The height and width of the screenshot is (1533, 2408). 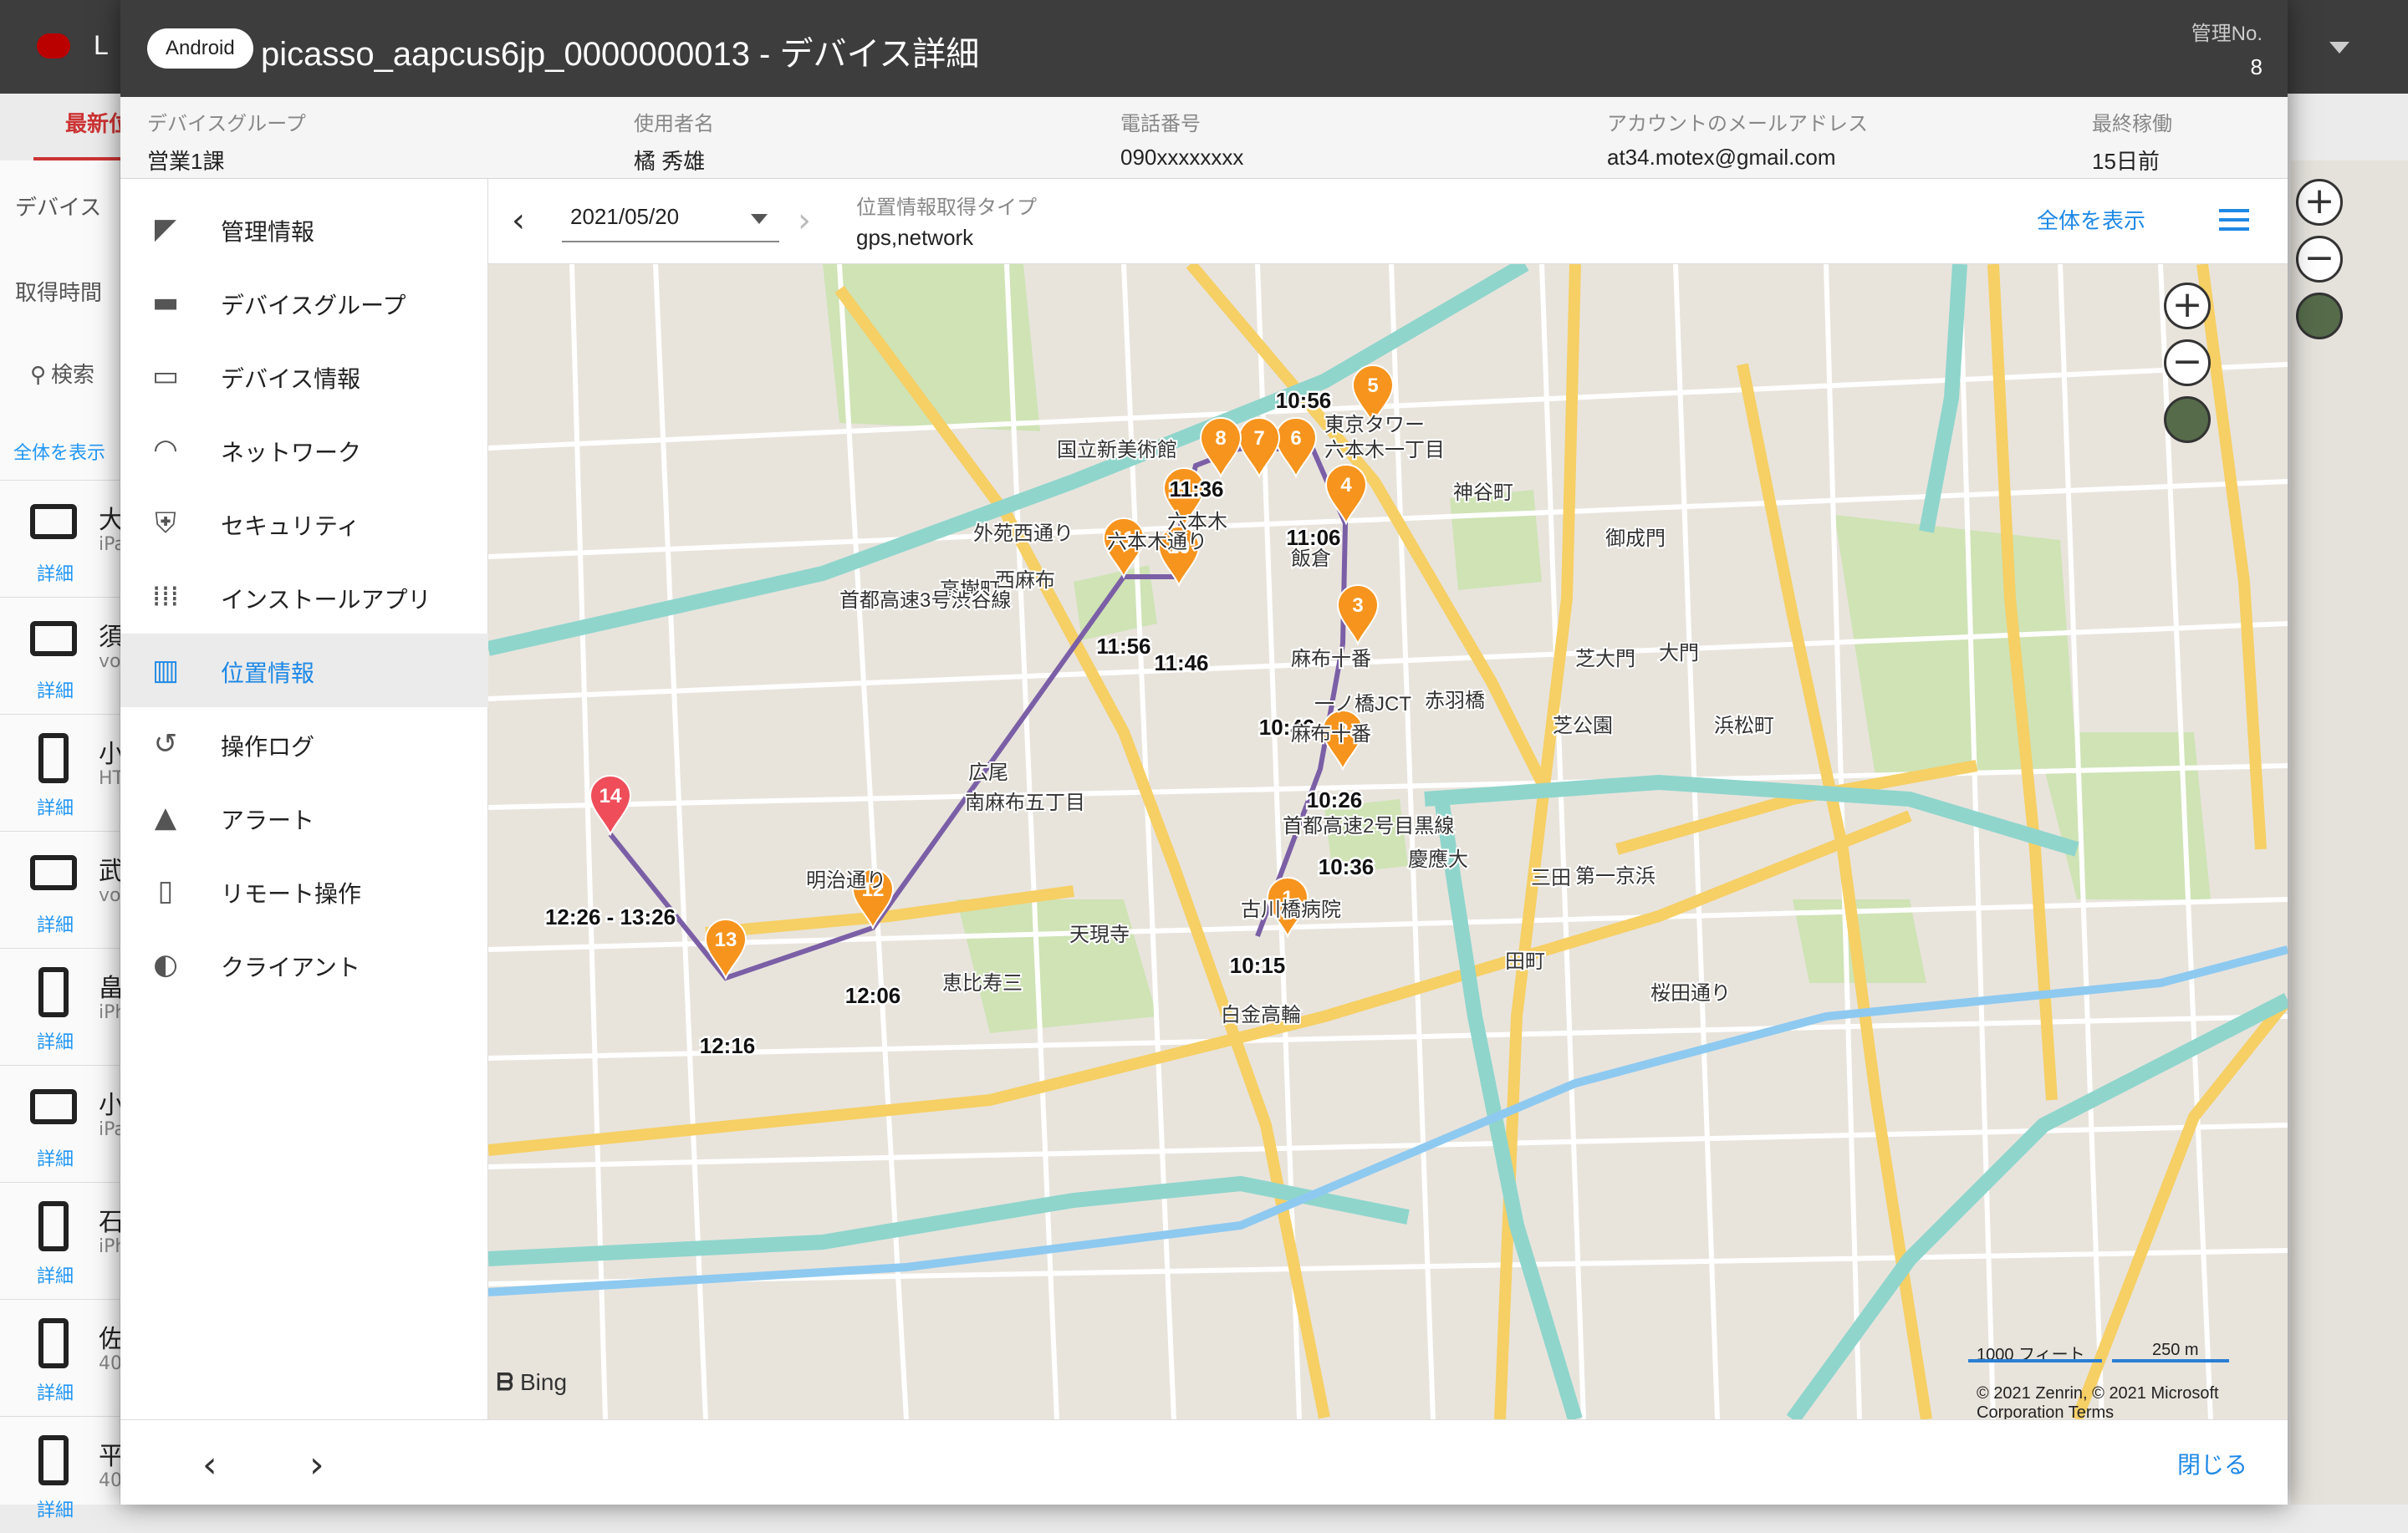 What do you see at coordinates (317, 1465) in the screenshot?
I see `next-device-chevron-right-icon: ›` at bounding box center [317, 1465].